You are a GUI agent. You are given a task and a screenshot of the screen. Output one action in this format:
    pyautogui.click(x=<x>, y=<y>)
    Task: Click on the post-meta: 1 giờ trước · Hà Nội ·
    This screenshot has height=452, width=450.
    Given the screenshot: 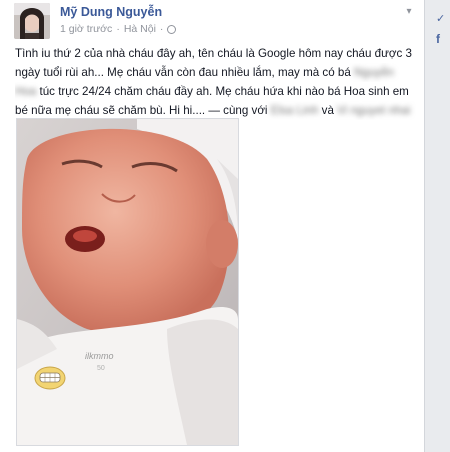 What is the action you would take?
    pyautogui.click(x=118, y=29)
    